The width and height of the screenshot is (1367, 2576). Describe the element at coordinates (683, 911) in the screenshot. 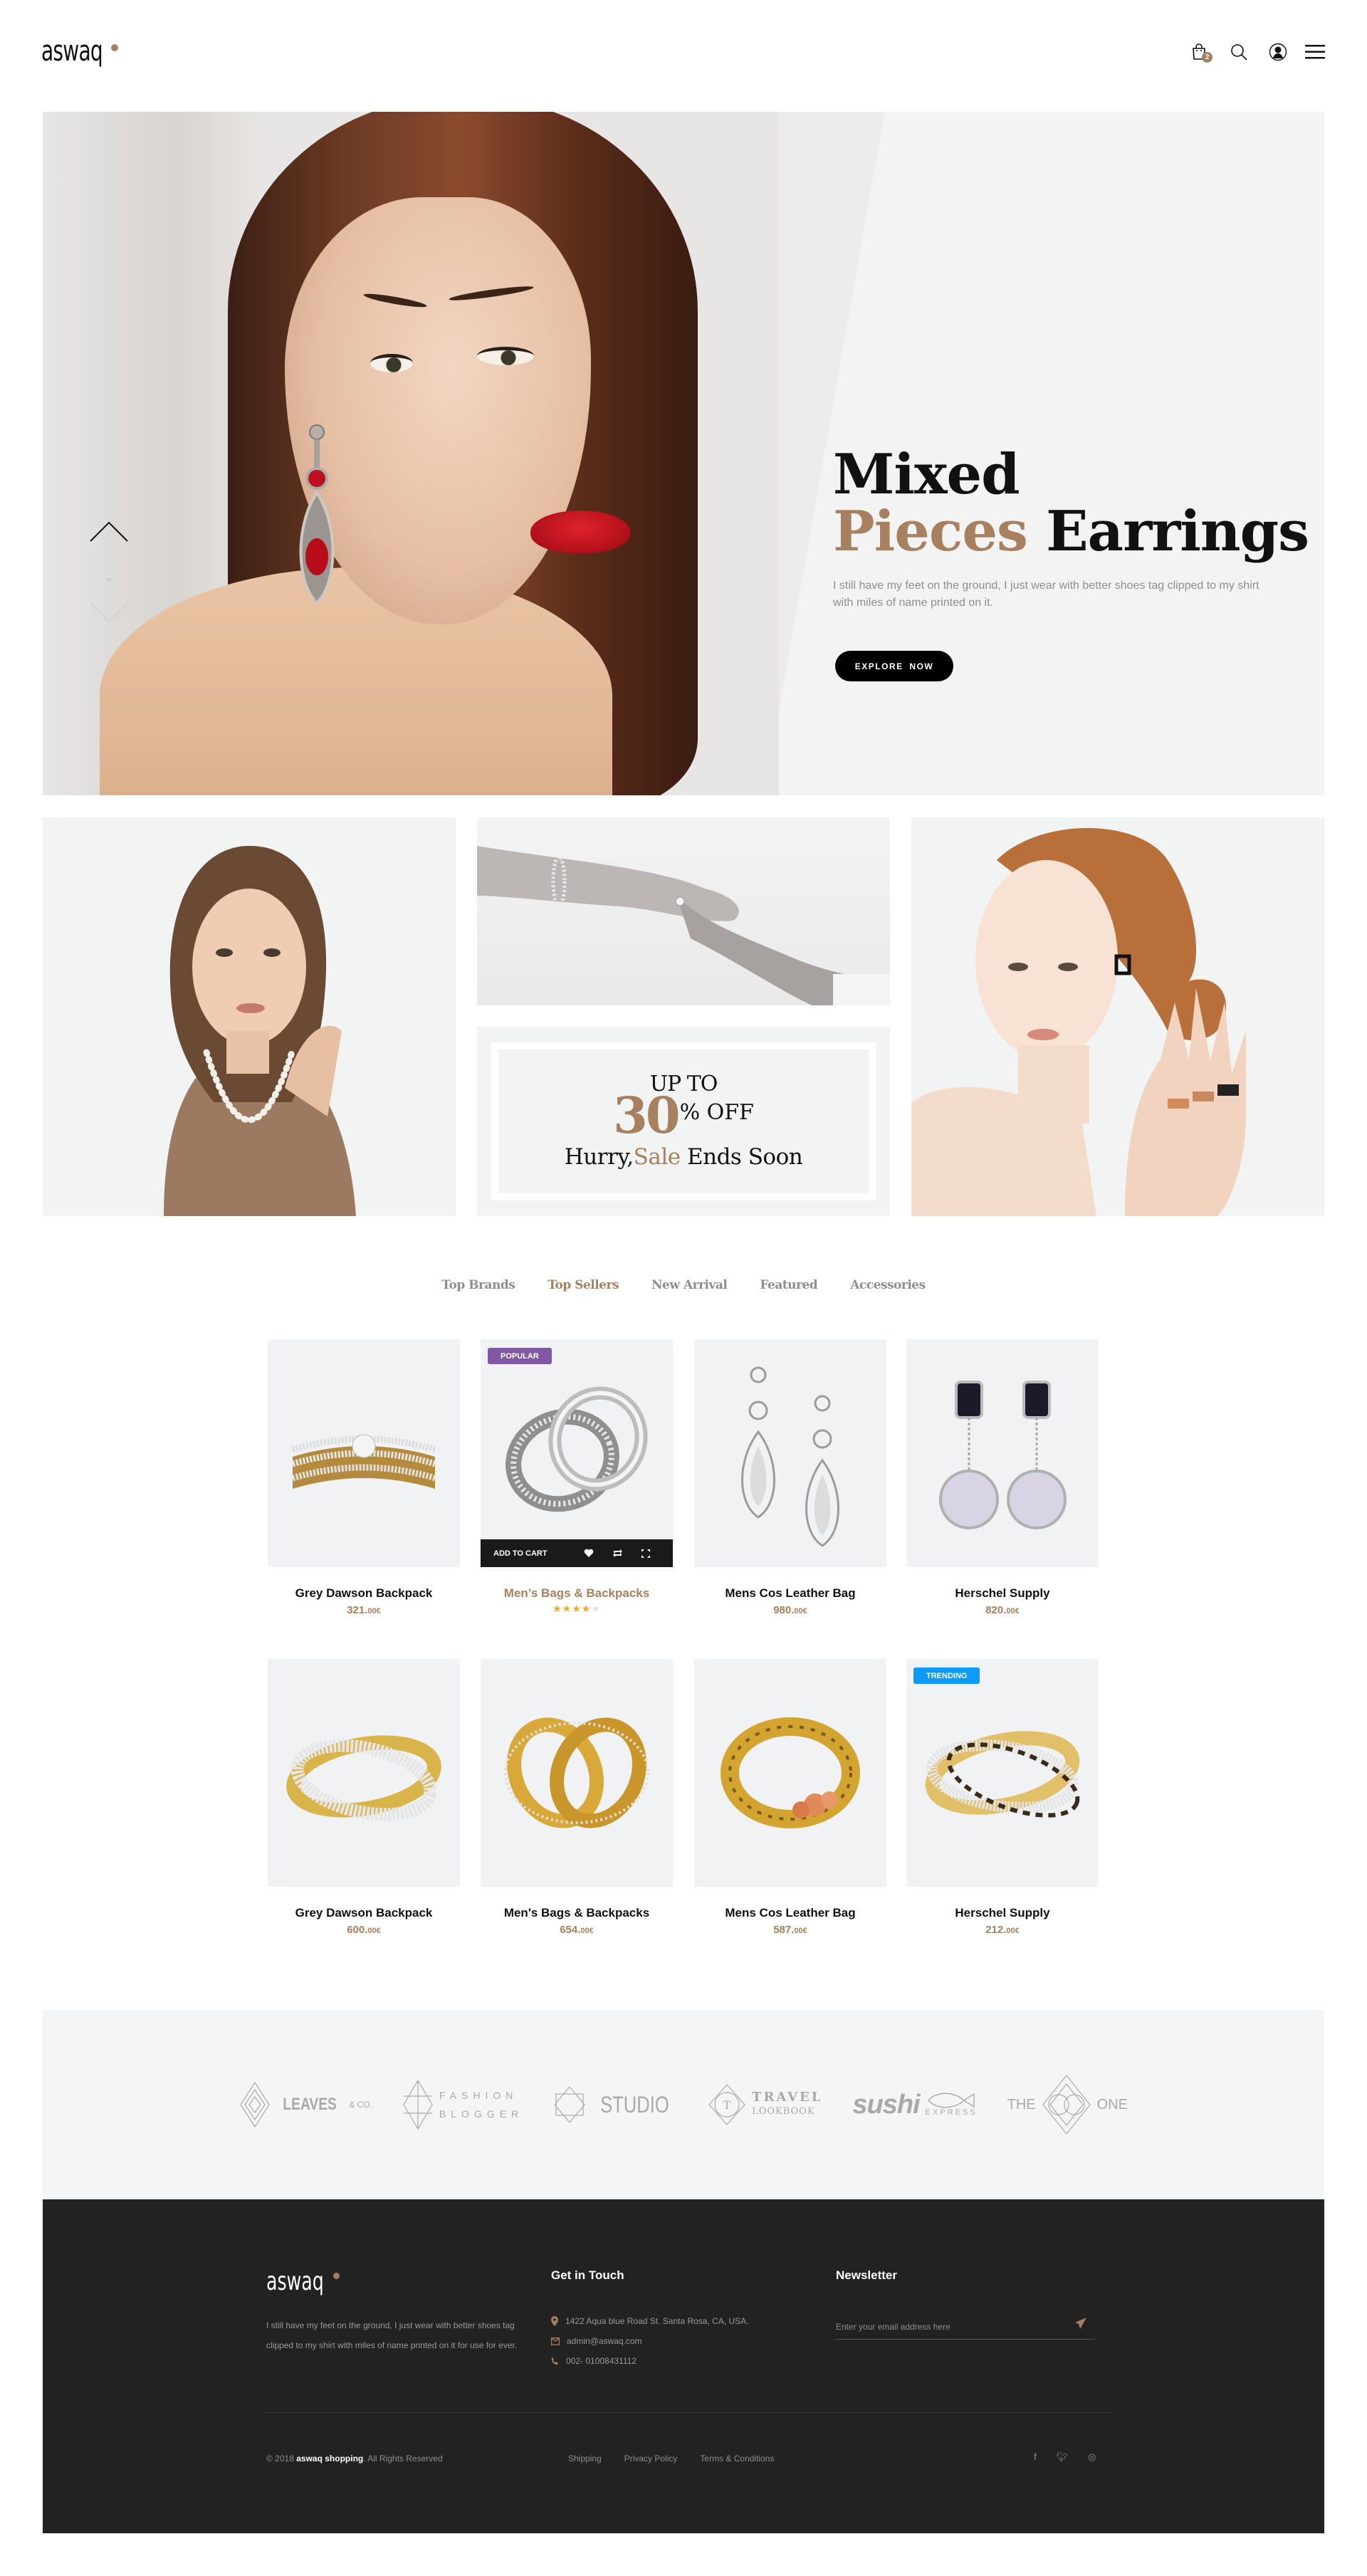

I see `promo-banner-bracelet` at that location.